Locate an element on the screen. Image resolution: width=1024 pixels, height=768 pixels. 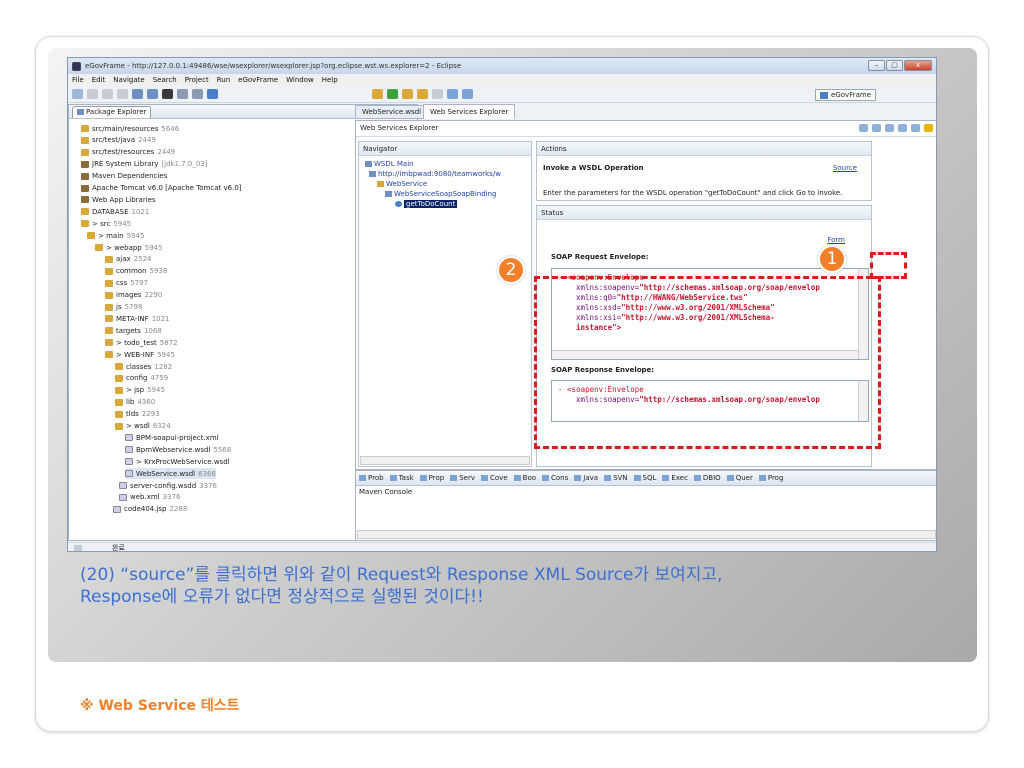
save-all-icon is located at coordinates (107, 94).